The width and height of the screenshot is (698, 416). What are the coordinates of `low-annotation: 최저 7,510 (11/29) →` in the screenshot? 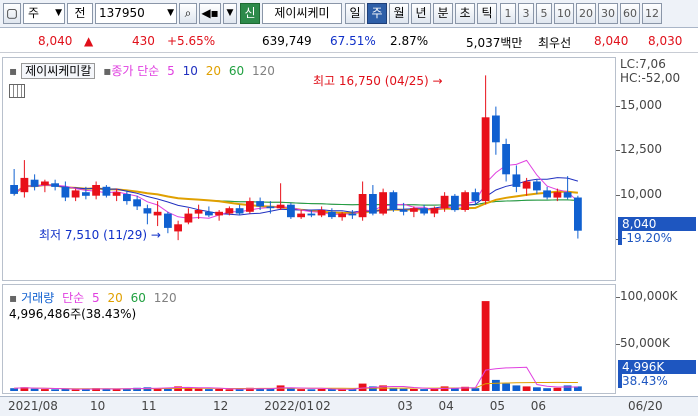 It's located at (100, 234).